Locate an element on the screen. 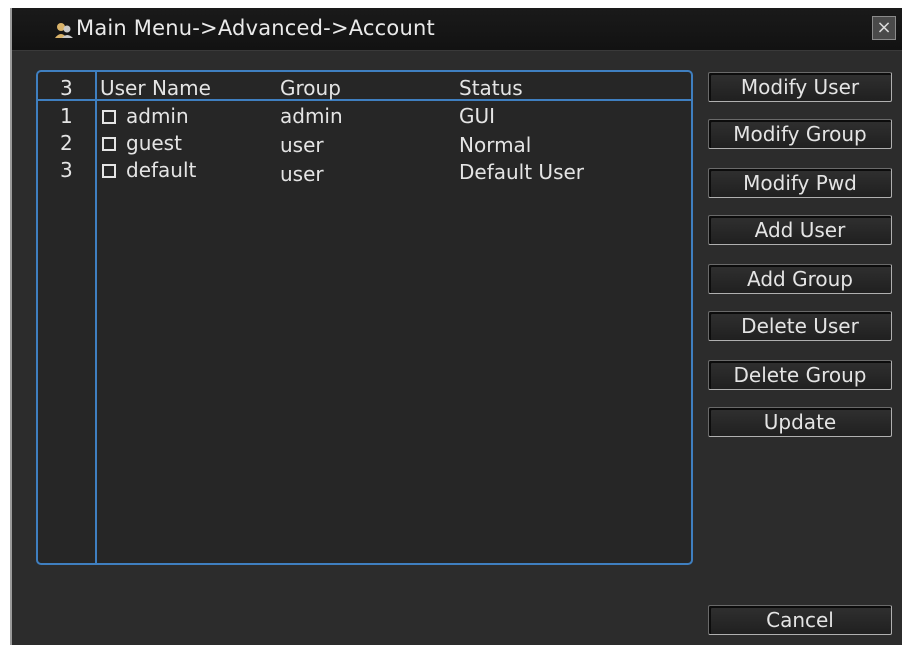 The width and height of the screenshot is (902, 645). row-status: Normal is located at coordinates (495, 145).